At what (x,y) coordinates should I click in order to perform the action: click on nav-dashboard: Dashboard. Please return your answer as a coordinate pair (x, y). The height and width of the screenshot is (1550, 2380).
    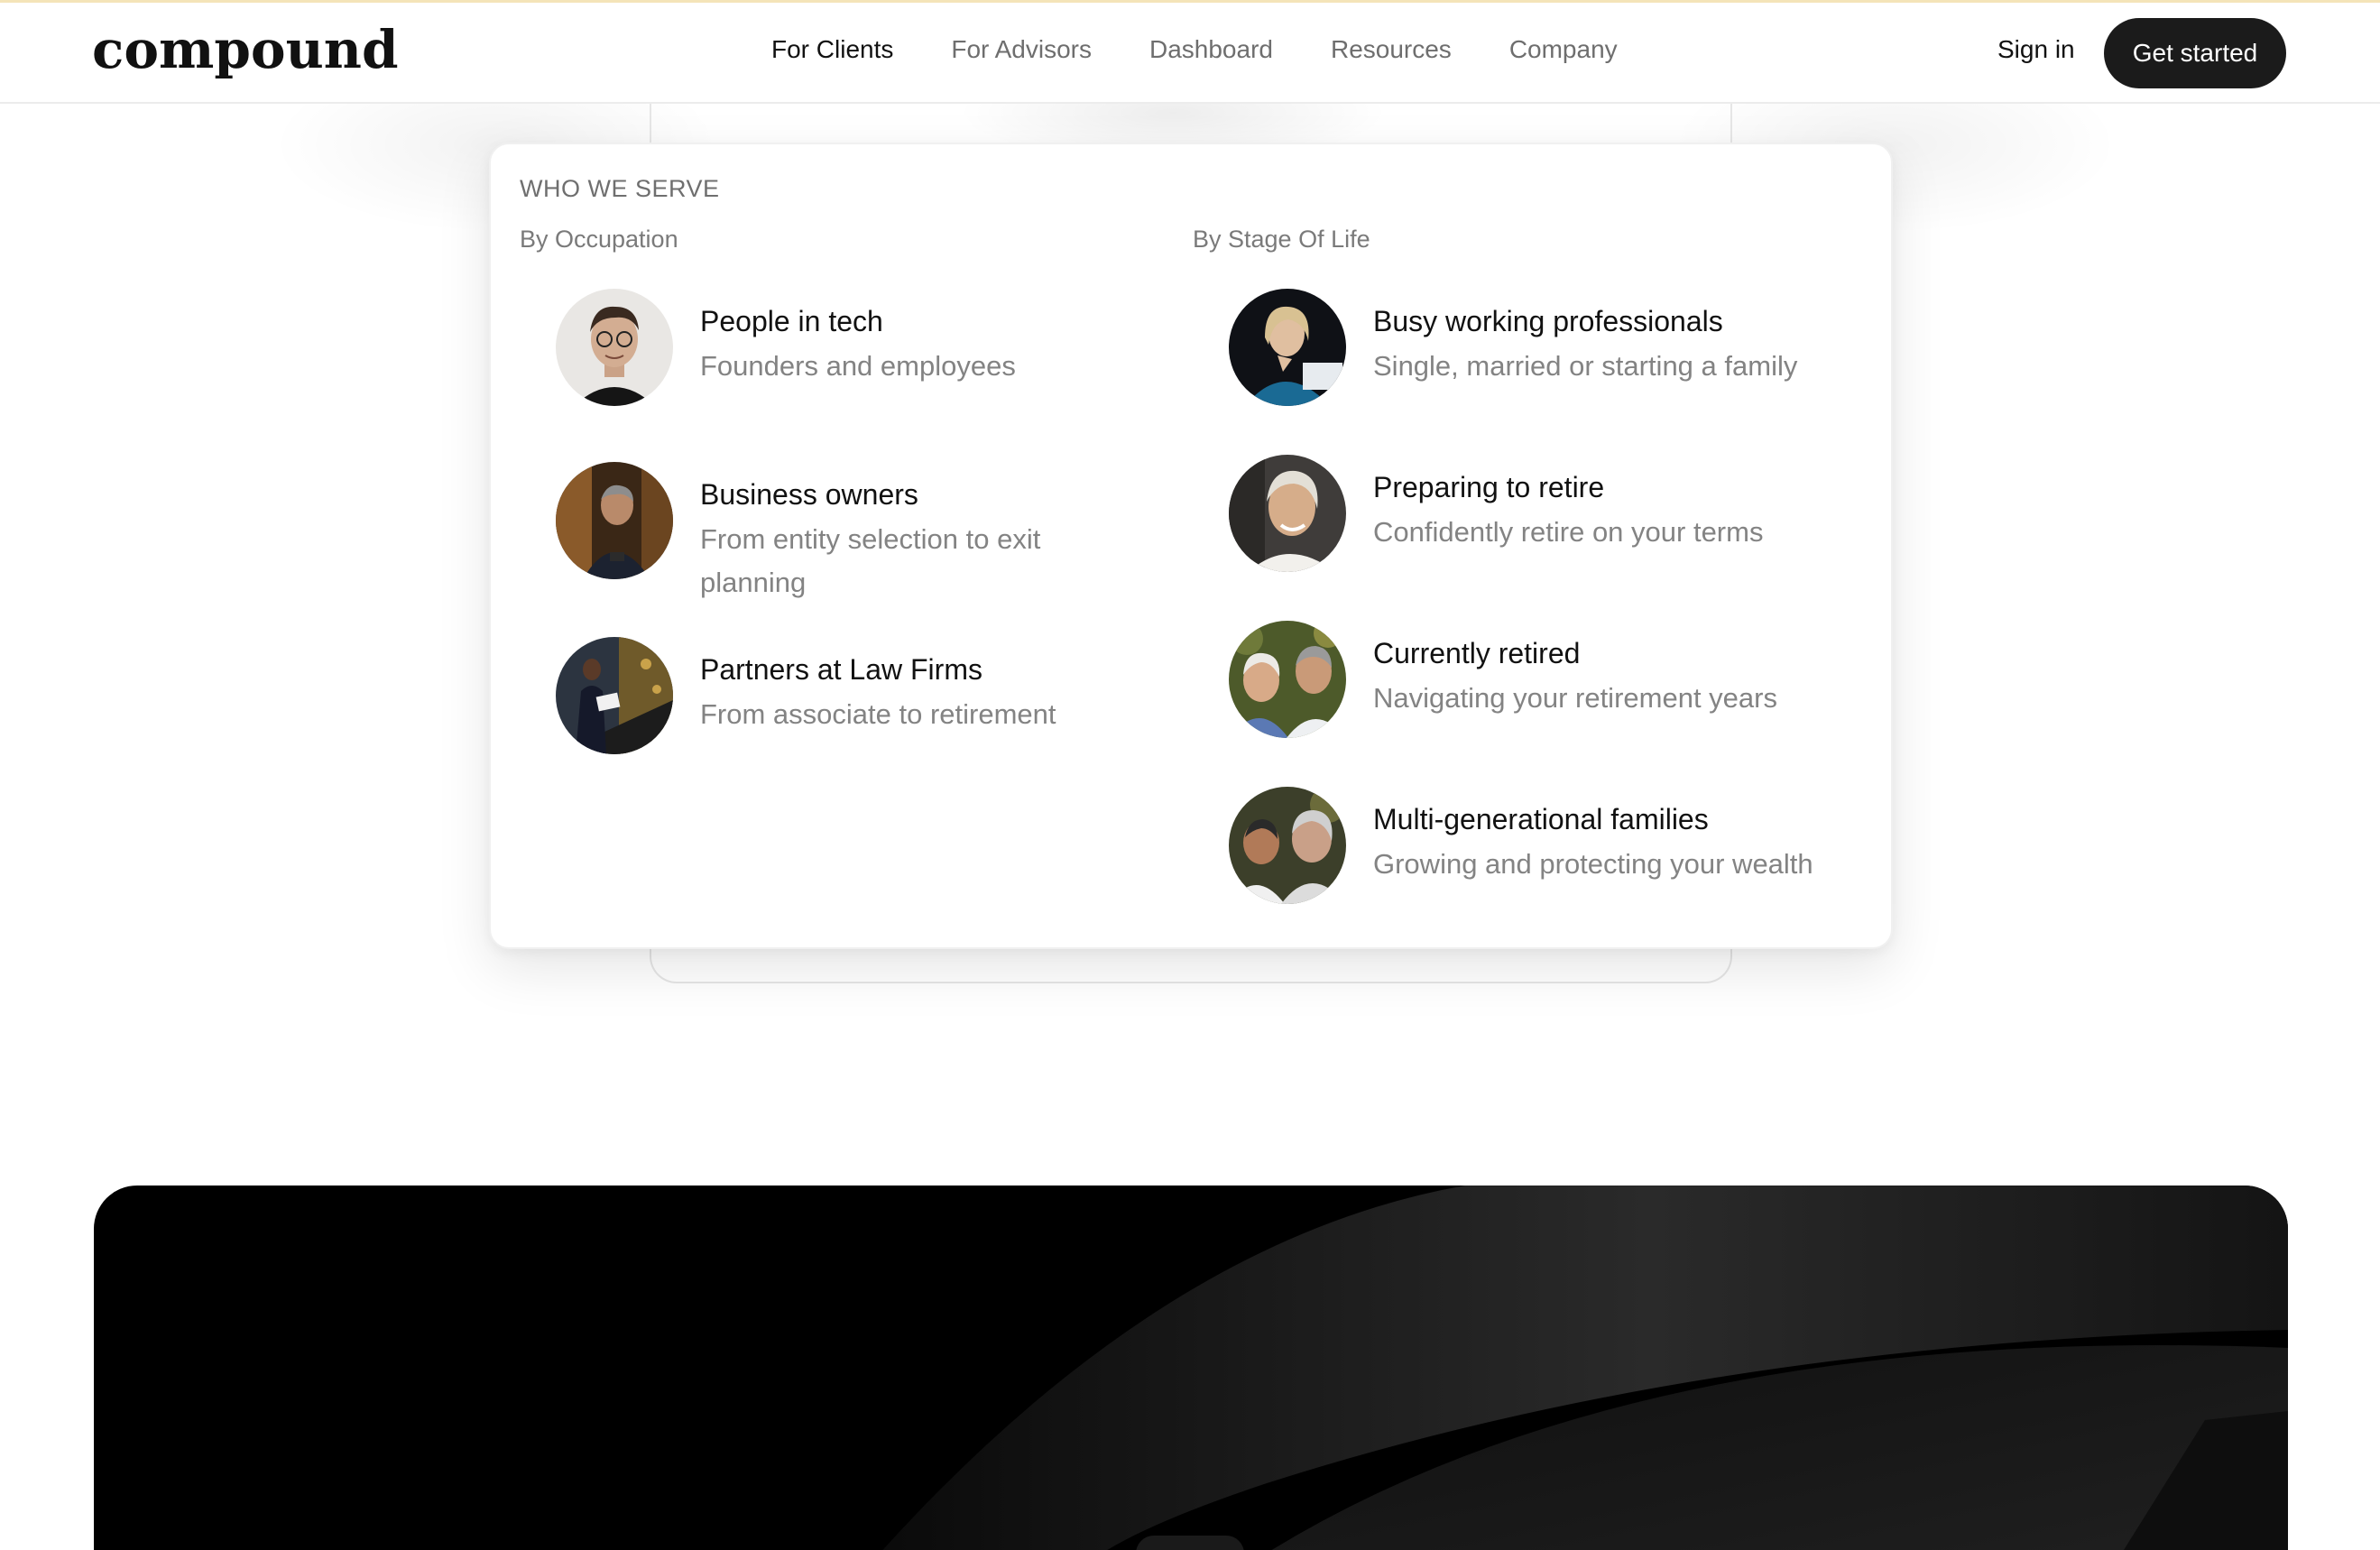
    Looking at the image, I should click on (1211, 49).